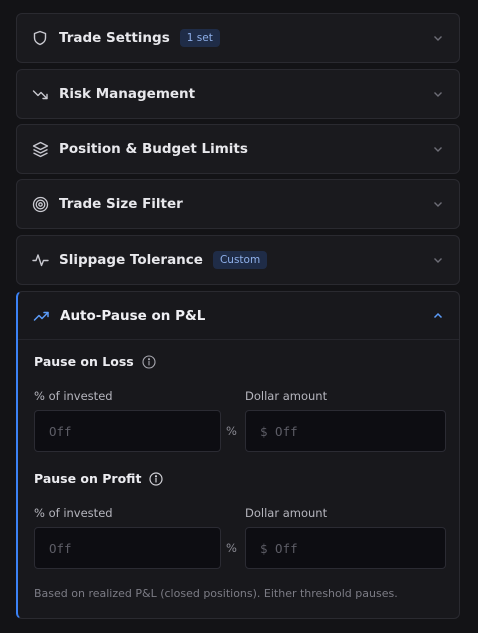 Image resolution: width=478 pixels, height=633 pixels. What do you see at coordinates (88, 478) in the screenshot?
I see `pause-on-profit-title: Pause on Profit` at bounding box center [88, 478].